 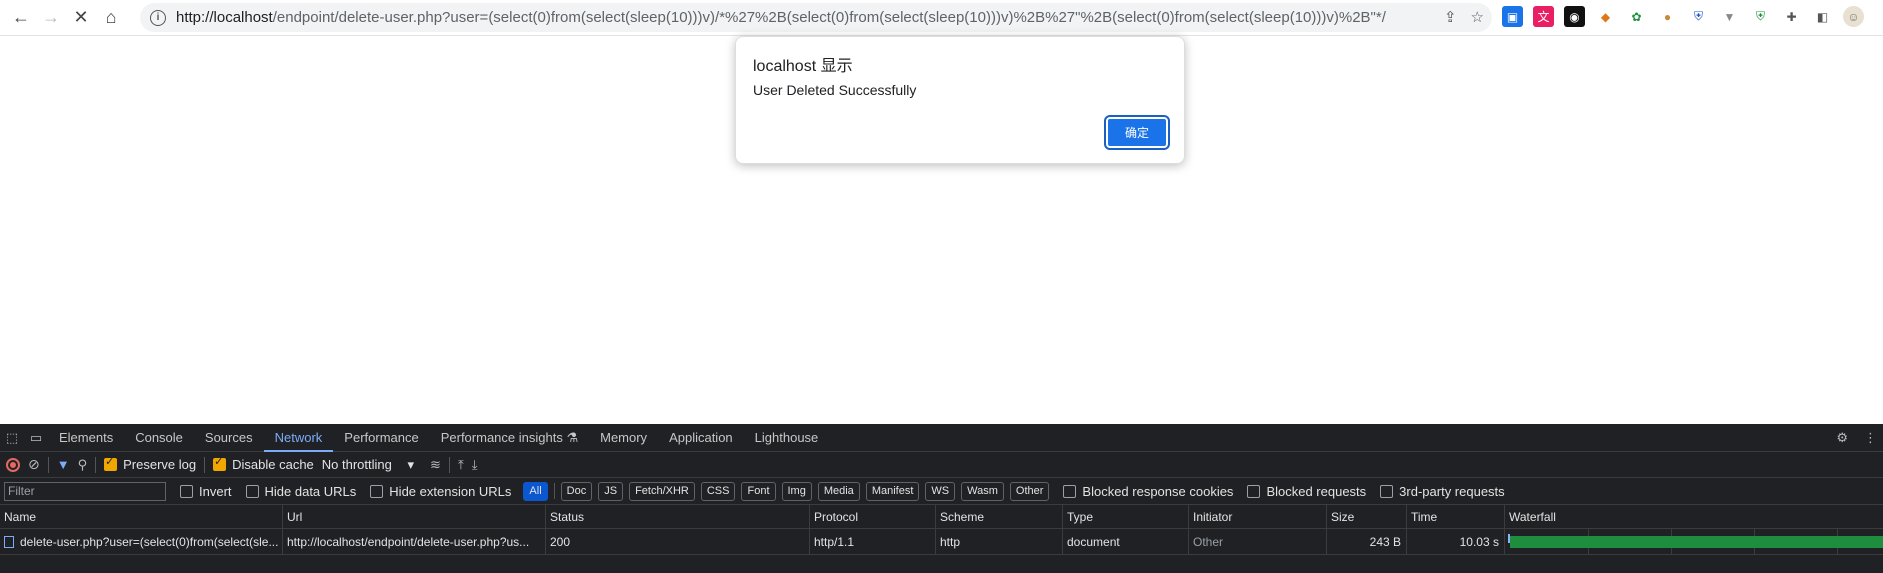 What do you see at coordinates (1456, 516) in the screenshot?
I see `column-header-time: Time` at bounding box center [1456, 516].